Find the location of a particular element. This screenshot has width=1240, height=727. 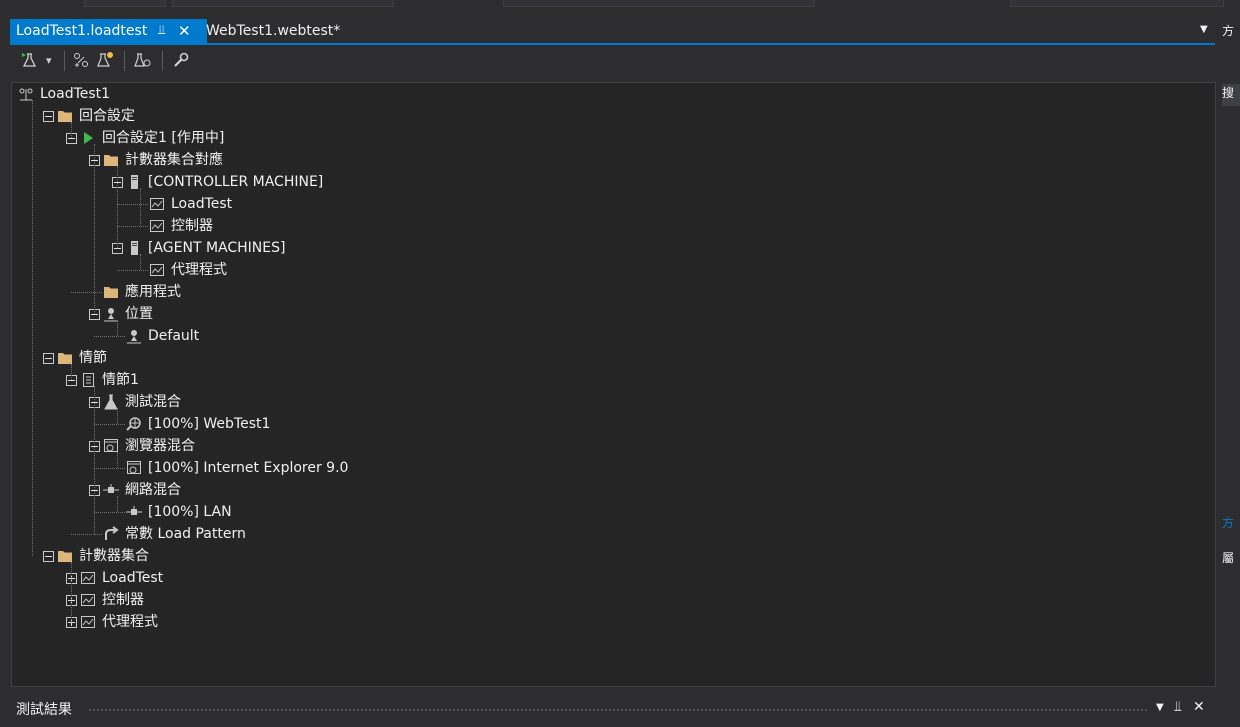

tree-node-scenarios: 情節 is located at coordinates (612, 358).